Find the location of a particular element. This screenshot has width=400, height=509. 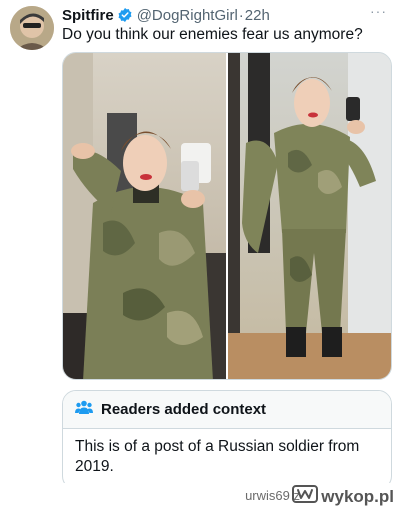

watermark-bar: urwis69 z wykop.pl is located at coordinates (200, 496).